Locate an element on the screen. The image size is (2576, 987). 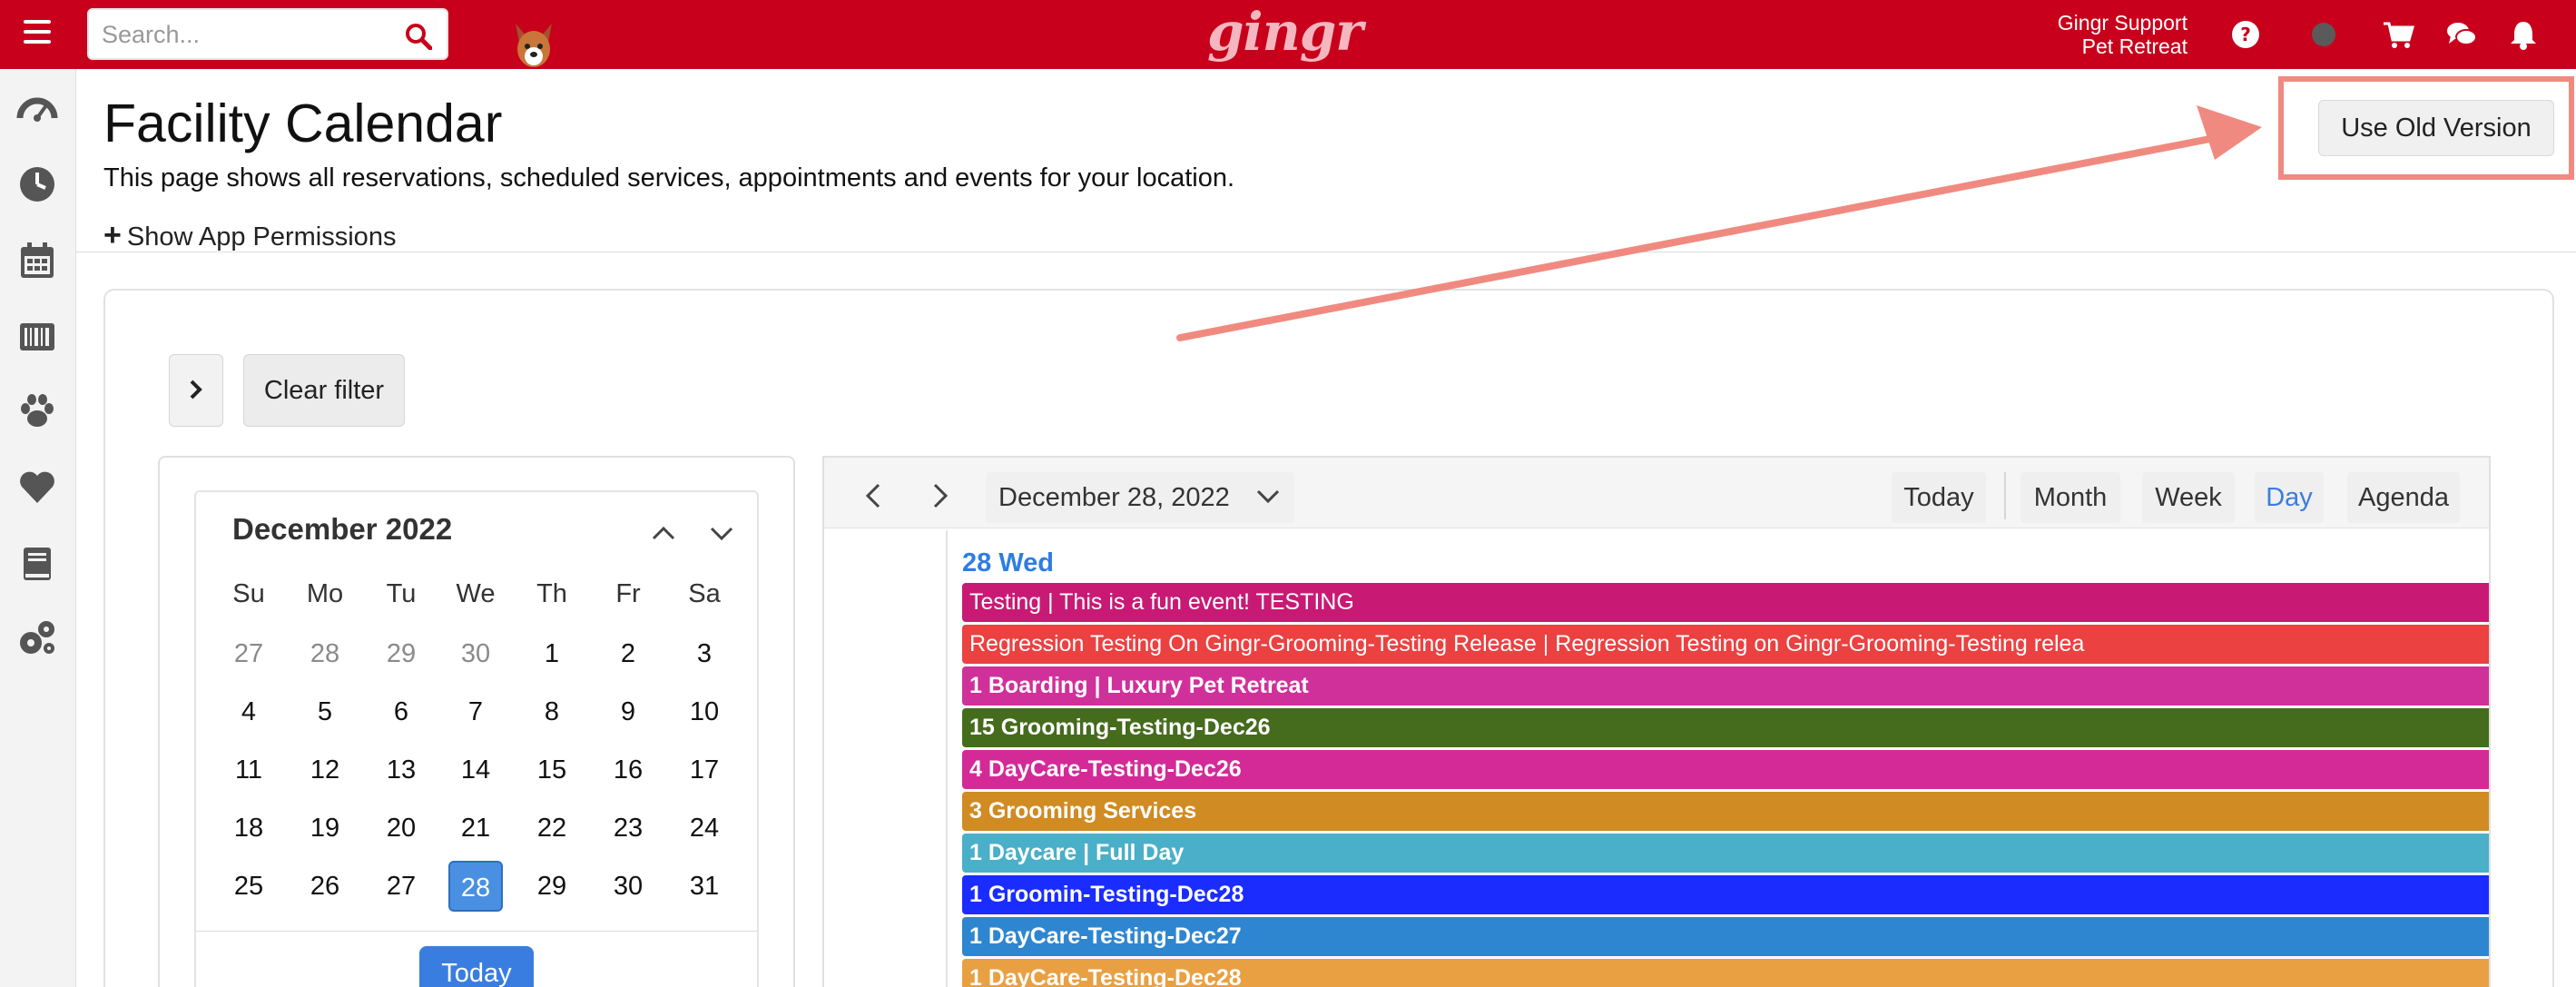
current-date-label: December 28, 2022 is located at coordinates (1114, 497).